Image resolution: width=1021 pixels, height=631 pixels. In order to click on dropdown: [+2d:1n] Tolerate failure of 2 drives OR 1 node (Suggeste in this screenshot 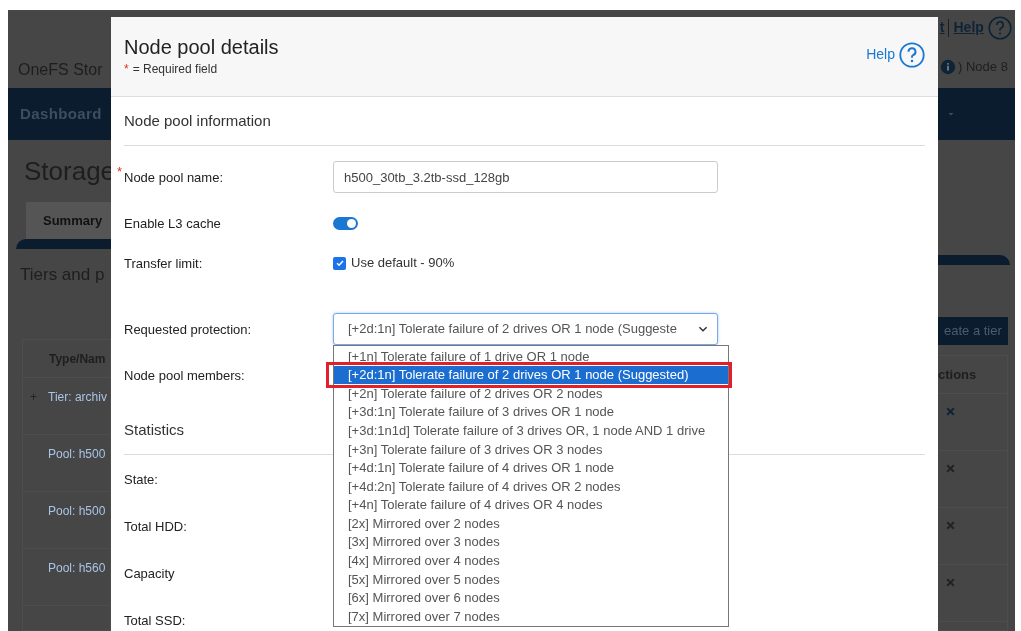, I will do `click(525, 329)`.